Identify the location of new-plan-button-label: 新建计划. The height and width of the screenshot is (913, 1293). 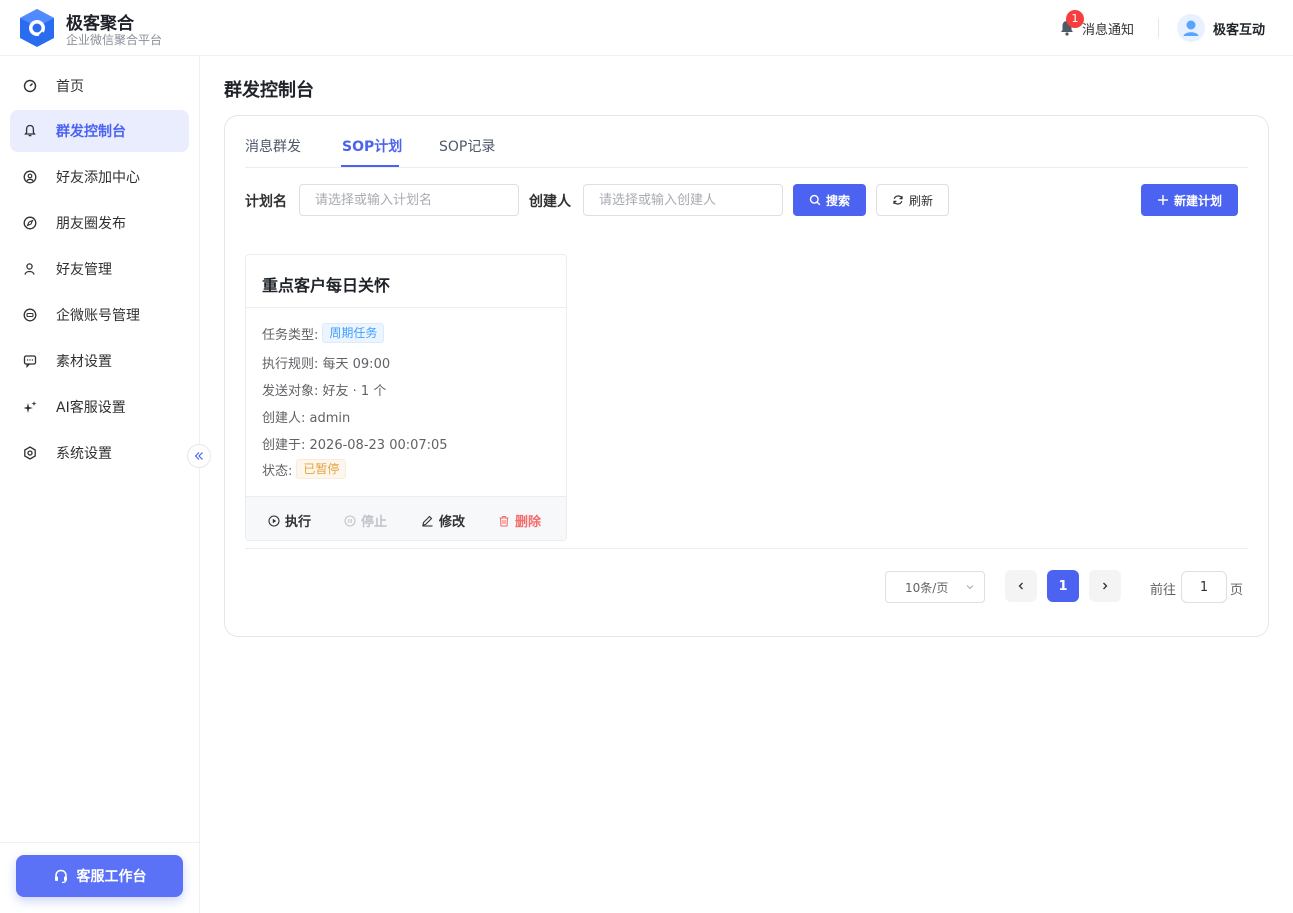
(1197, 200).